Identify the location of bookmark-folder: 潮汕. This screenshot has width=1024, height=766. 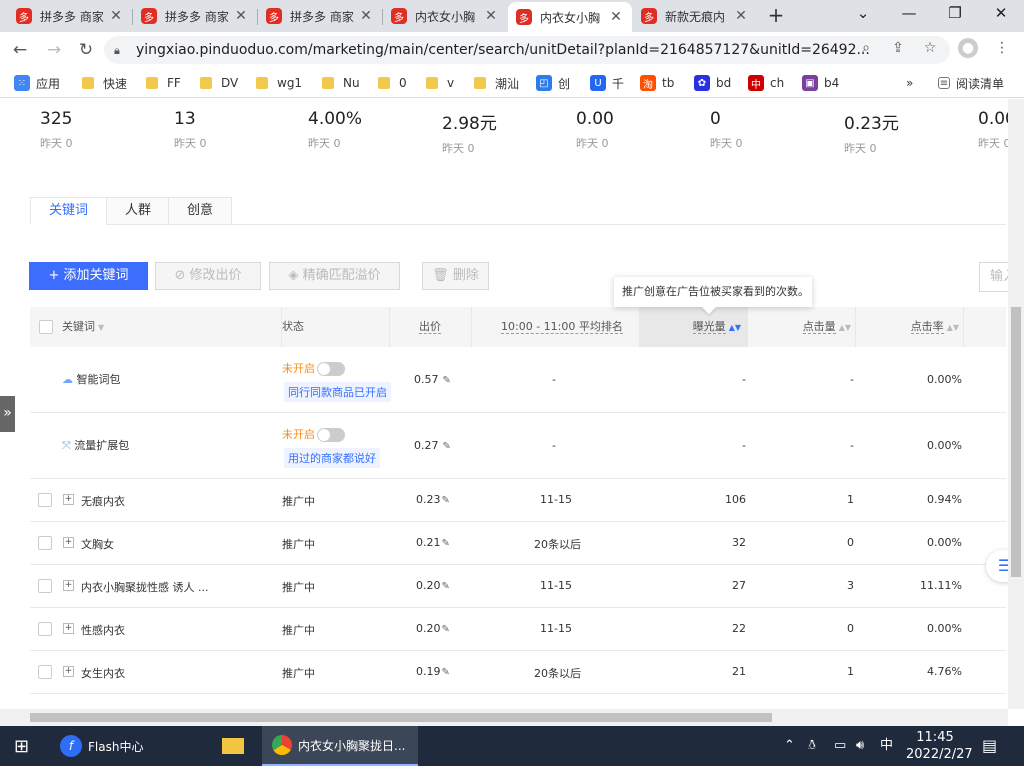
(496, 83).